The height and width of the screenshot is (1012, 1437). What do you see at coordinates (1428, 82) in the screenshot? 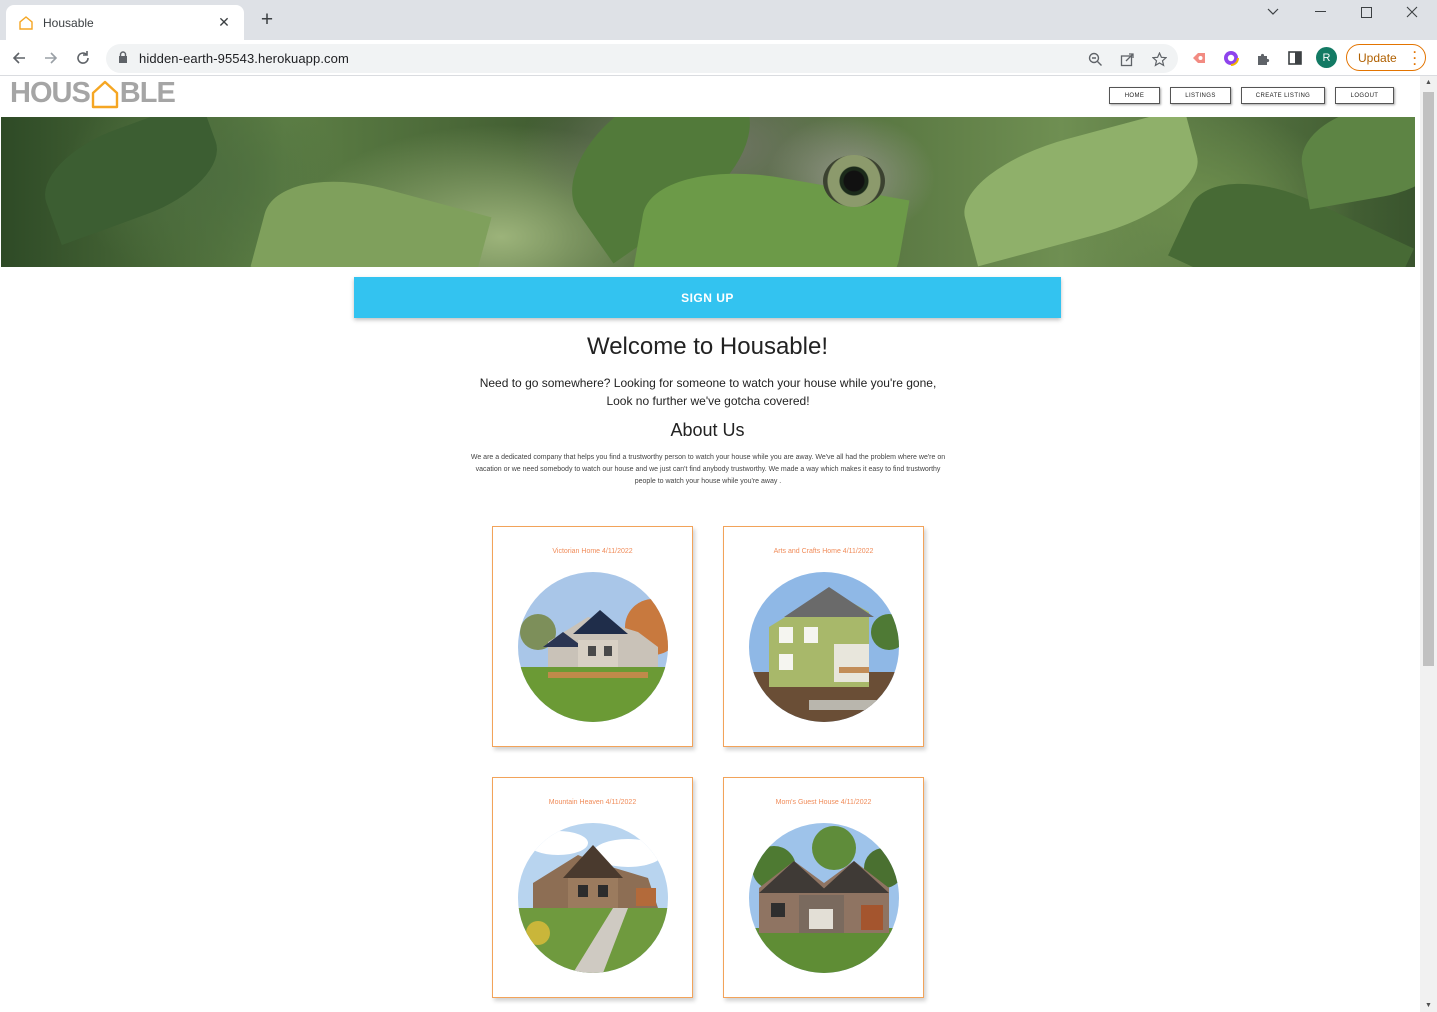
I see `scroll-up-arrow-icon: ▲` at bounding box center [1428, 82].